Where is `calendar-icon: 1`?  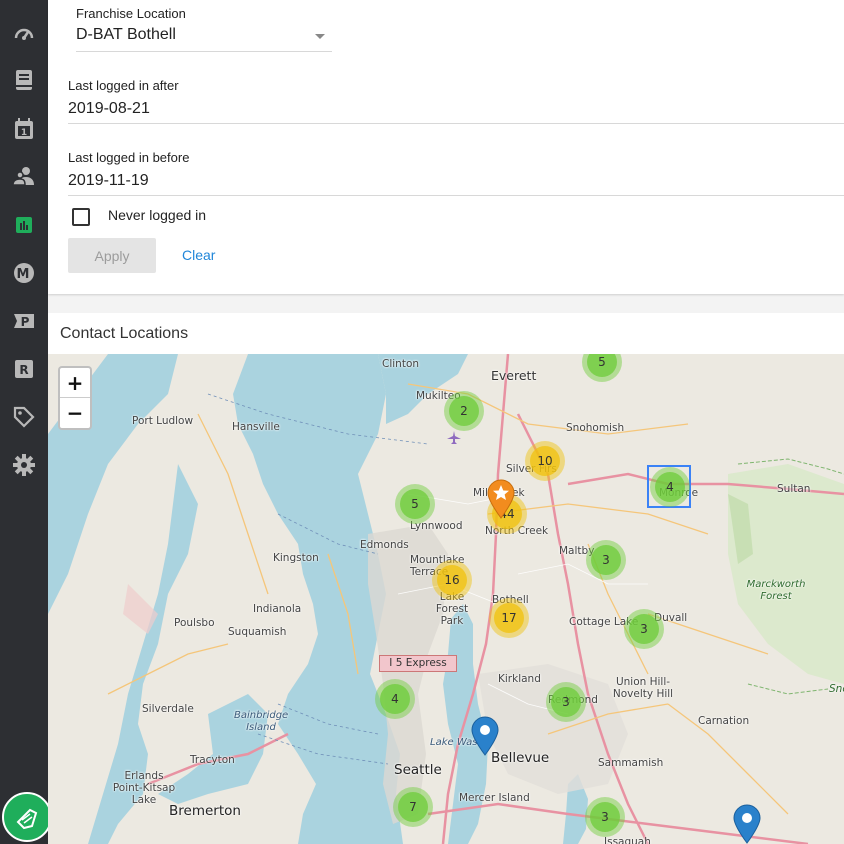
calendar-icon: 1 is located at coordinates (24, 129).